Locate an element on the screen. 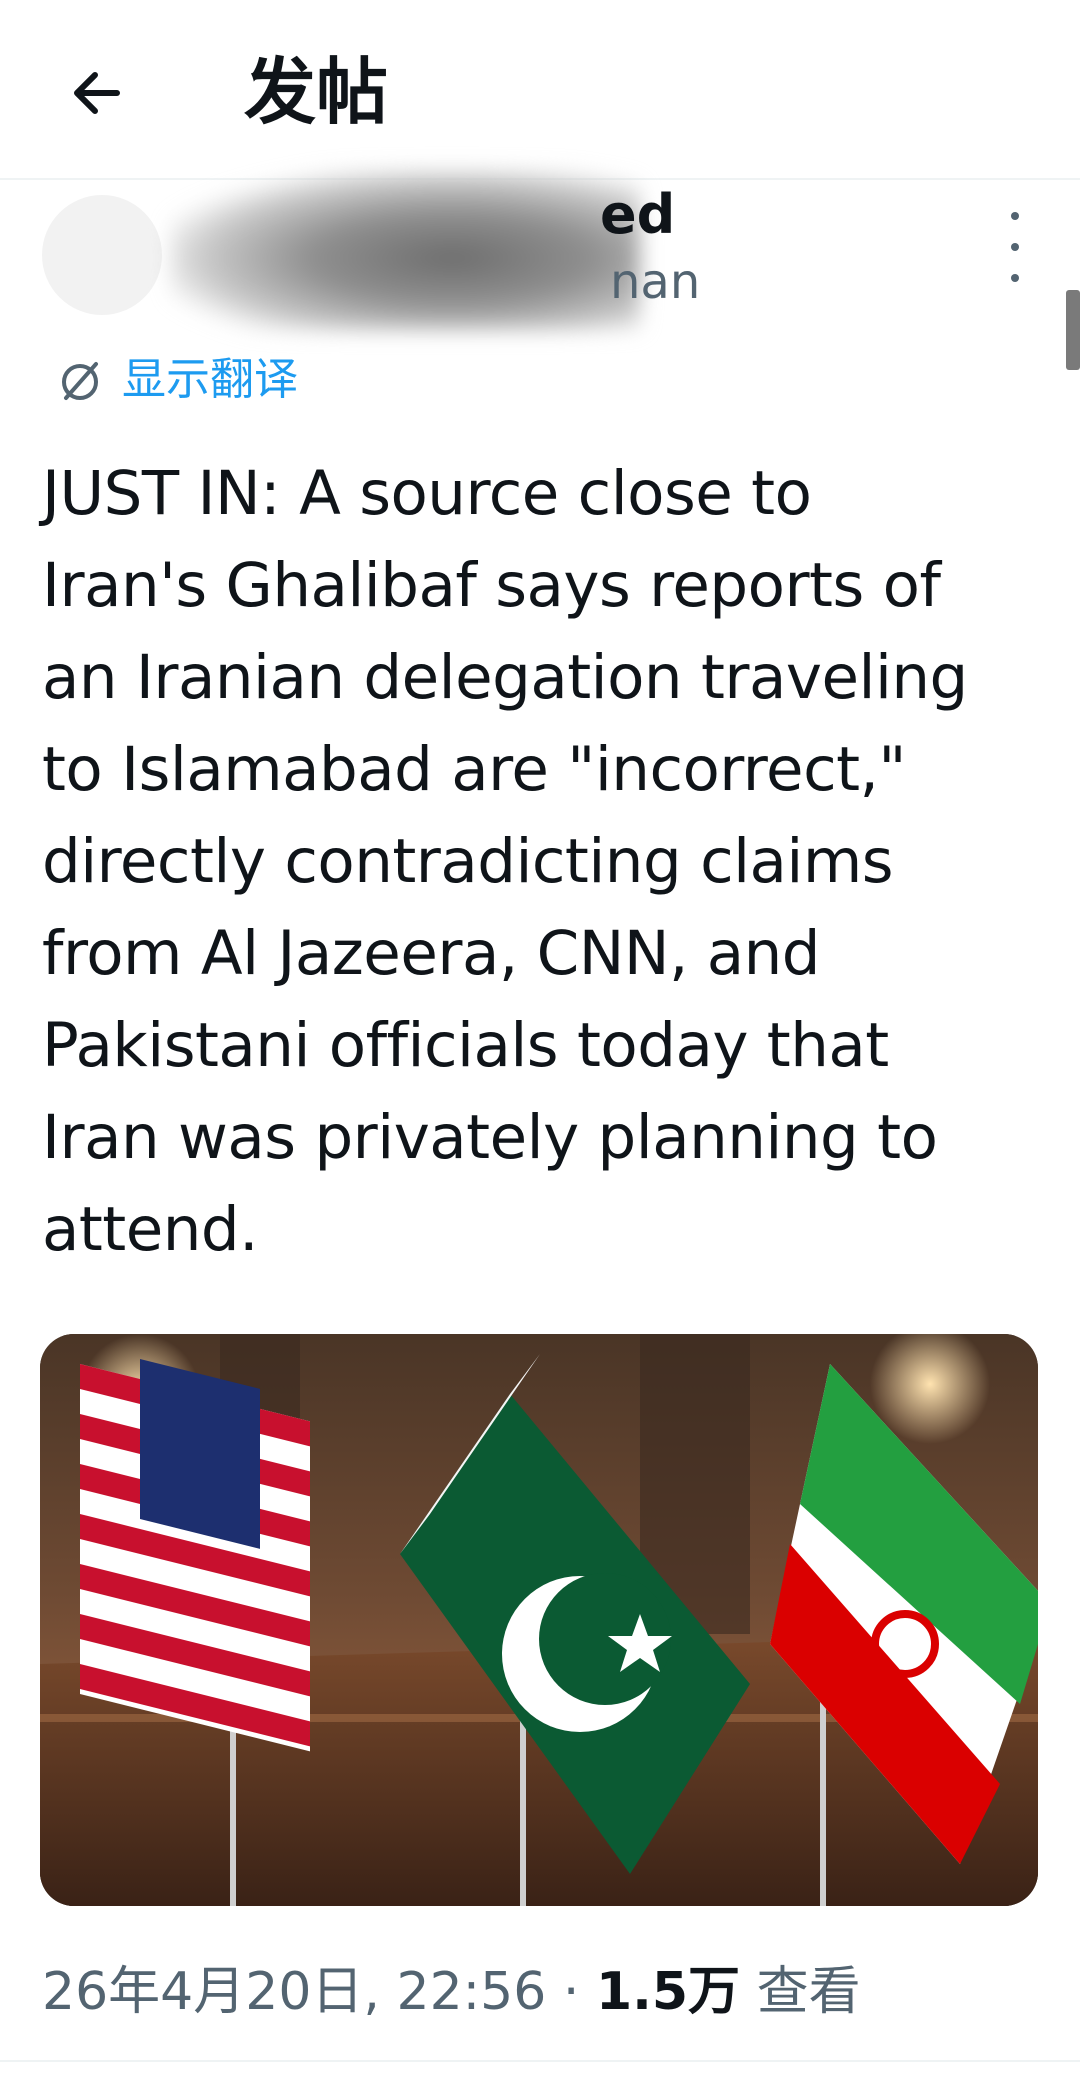 Image resolution: width=1080 pixels, height=2091 pixels. show-translation-link: 显示翻译 is located at coordinates (177, 380).